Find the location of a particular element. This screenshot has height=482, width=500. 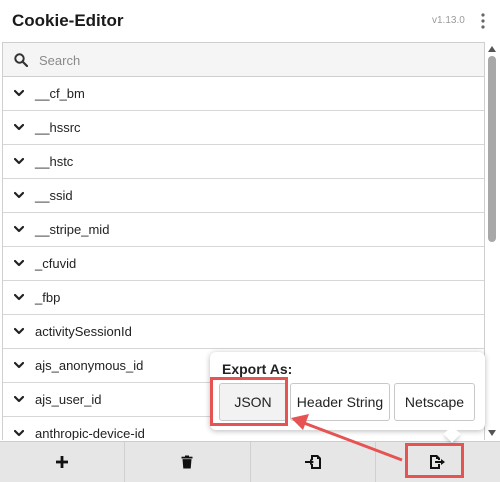

import-icon is located at coordinates (312, 462).